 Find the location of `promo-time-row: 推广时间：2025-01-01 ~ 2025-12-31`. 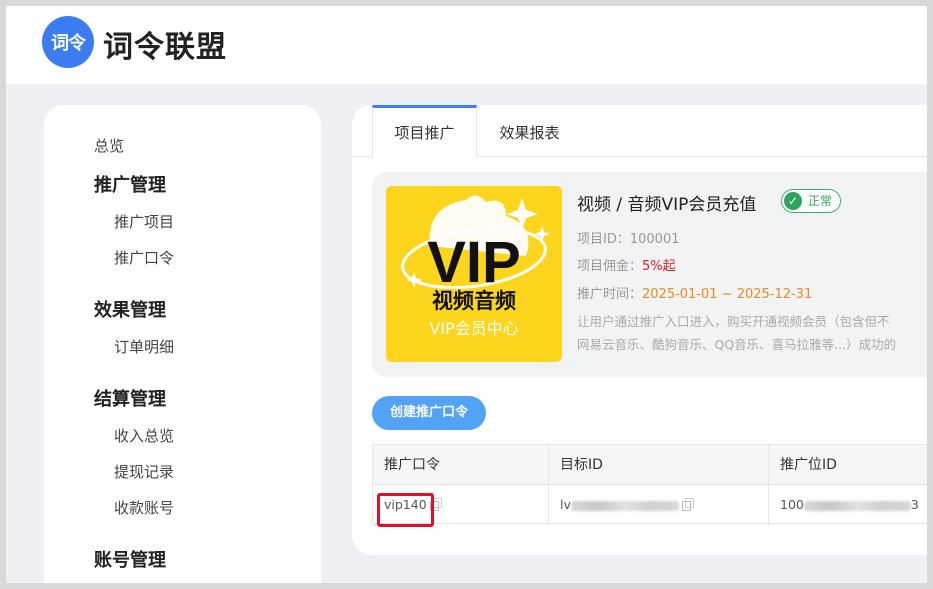

promo-time-row: 推广时间：2025-01-01 ~ 2025-12-31 is located at coordinates (694, 292).